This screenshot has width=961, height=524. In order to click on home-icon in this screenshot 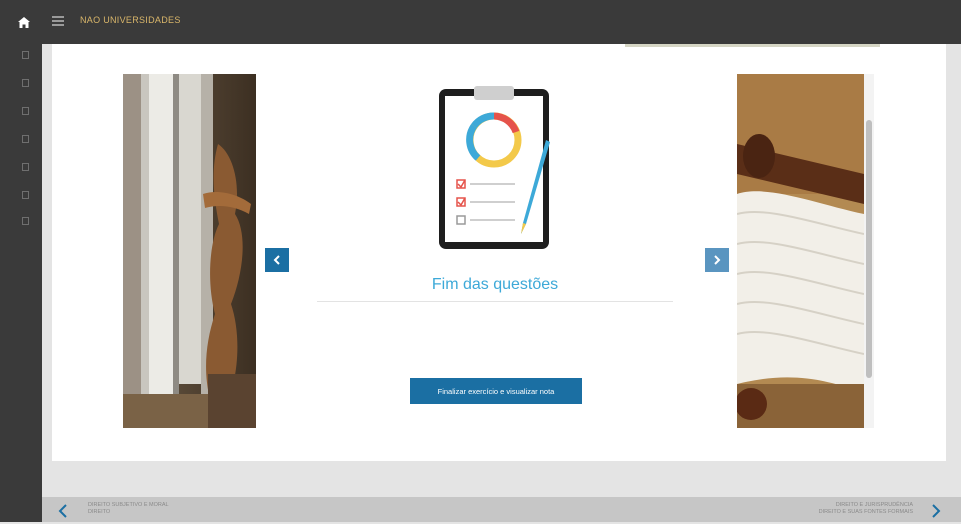, I will do `click(24, 22)`.